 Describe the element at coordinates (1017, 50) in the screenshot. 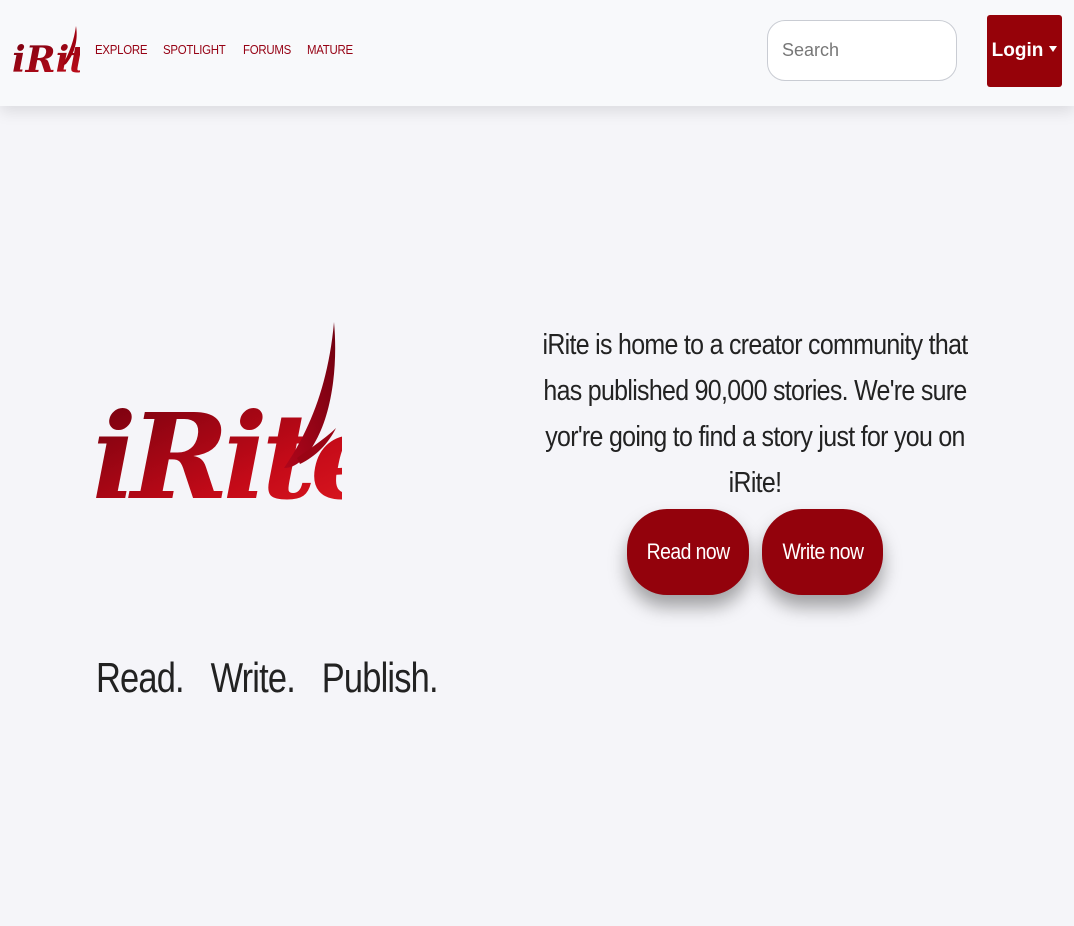

I see `login-label: Login` at that location.